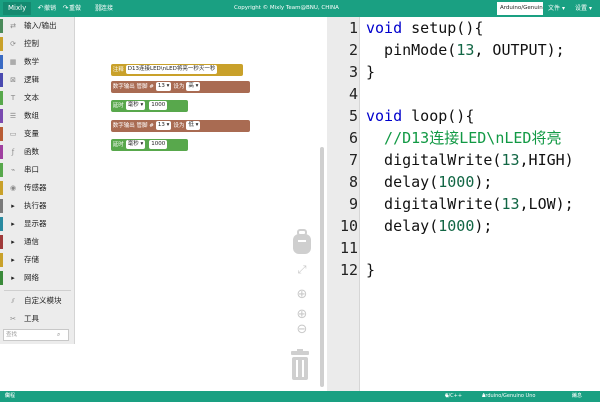 The height and width of the screenshot is (402, 600). What do you see at coordinates (300, 396) in the screenshot?
I see `status-bar: ☰ 例程 ◆ C/C++ ▪ Arduino/Genuino Uno ✉ 消息` at bounding box center [300, 396].